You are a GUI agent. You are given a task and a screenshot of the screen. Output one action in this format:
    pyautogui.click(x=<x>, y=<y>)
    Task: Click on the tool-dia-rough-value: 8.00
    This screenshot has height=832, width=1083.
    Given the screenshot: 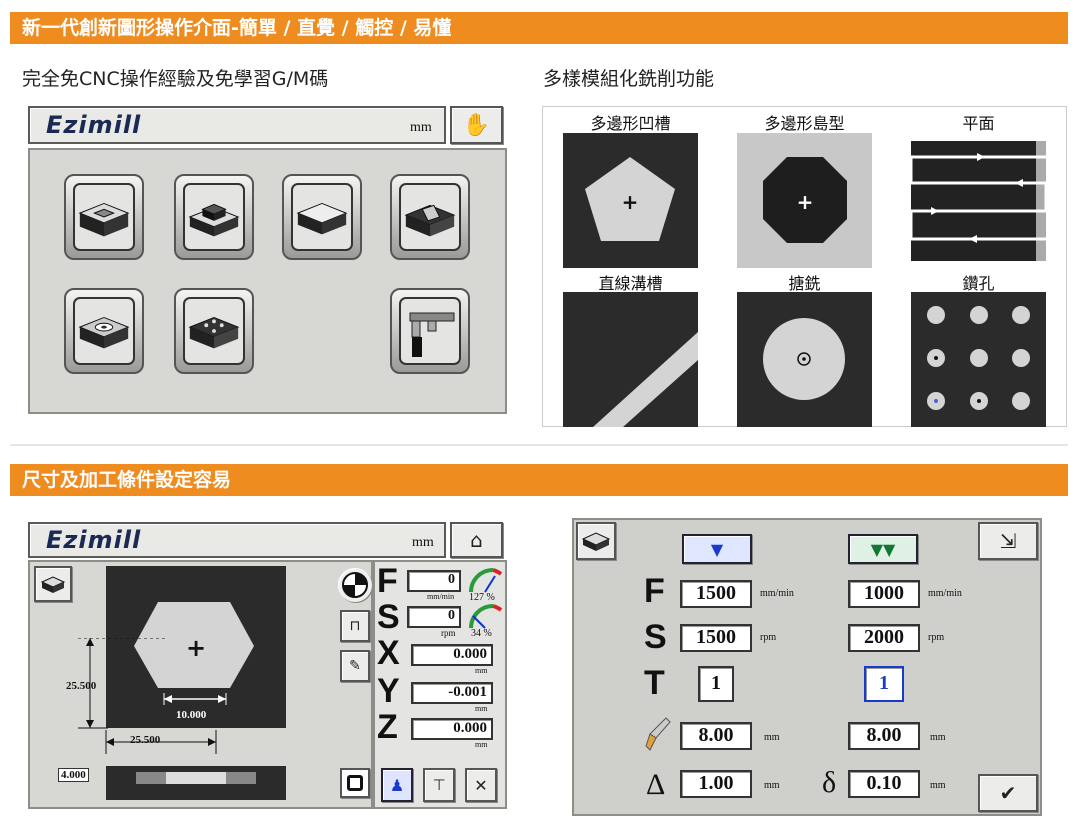 What is the action you would take?
    pyautogui.click(x=716, y=736)
    